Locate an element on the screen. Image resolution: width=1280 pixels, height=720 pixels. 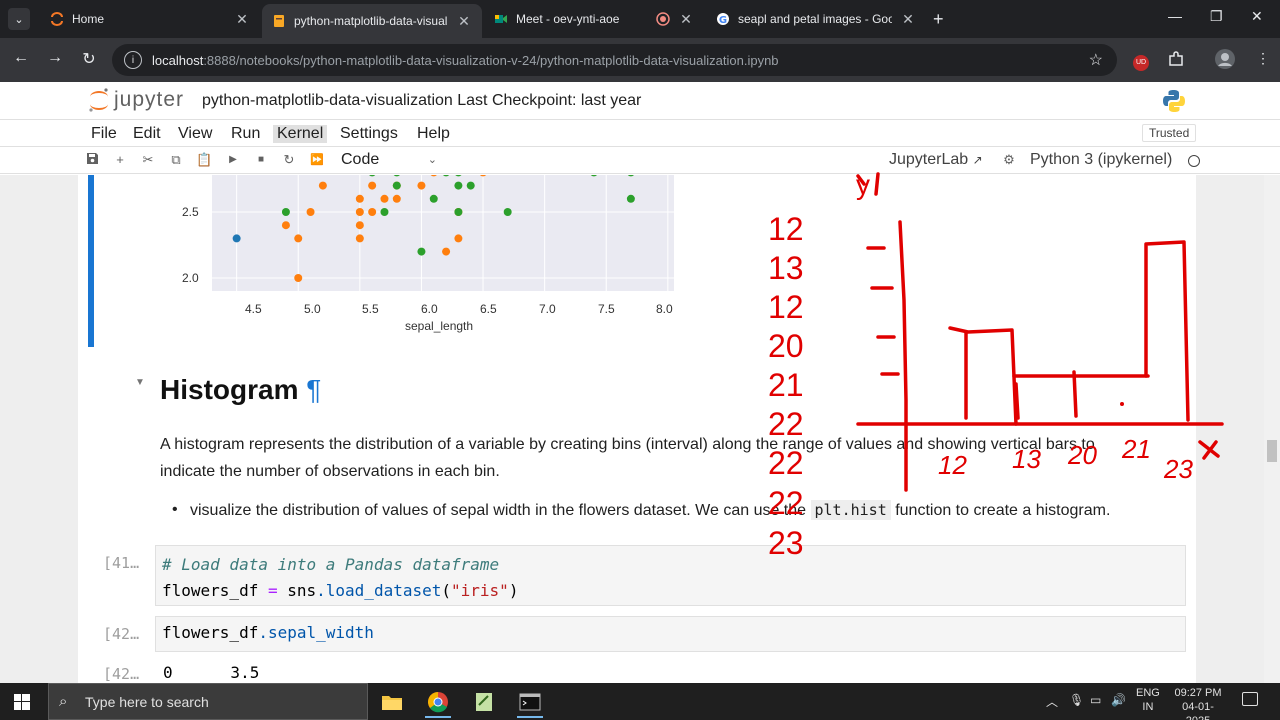
minimize-icon: — is located at coordinates (1175, 16).